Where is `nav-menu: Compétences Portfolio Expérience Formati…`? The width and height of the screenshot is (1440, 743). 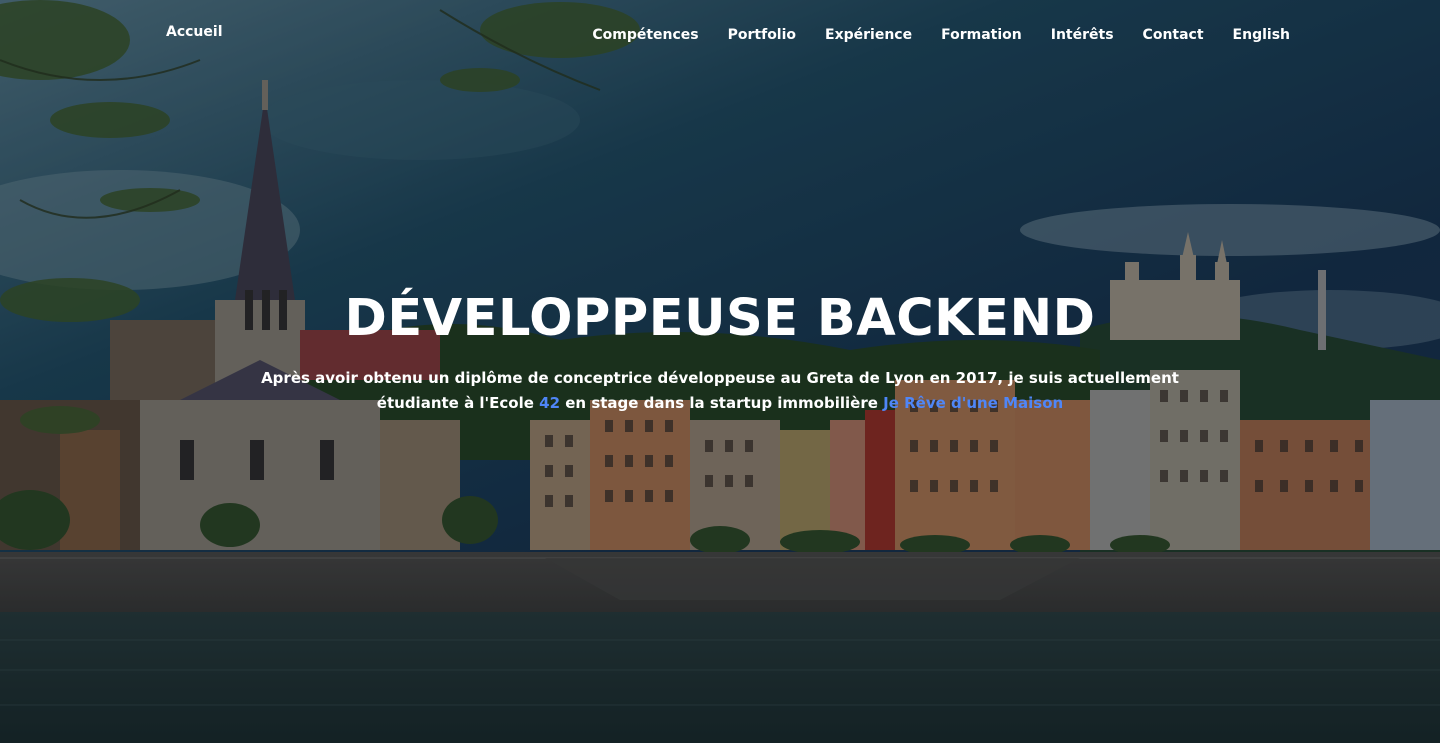 nav-menu: Compétences Portfolio Expérience Formati… is located at coordinates (941, 33).